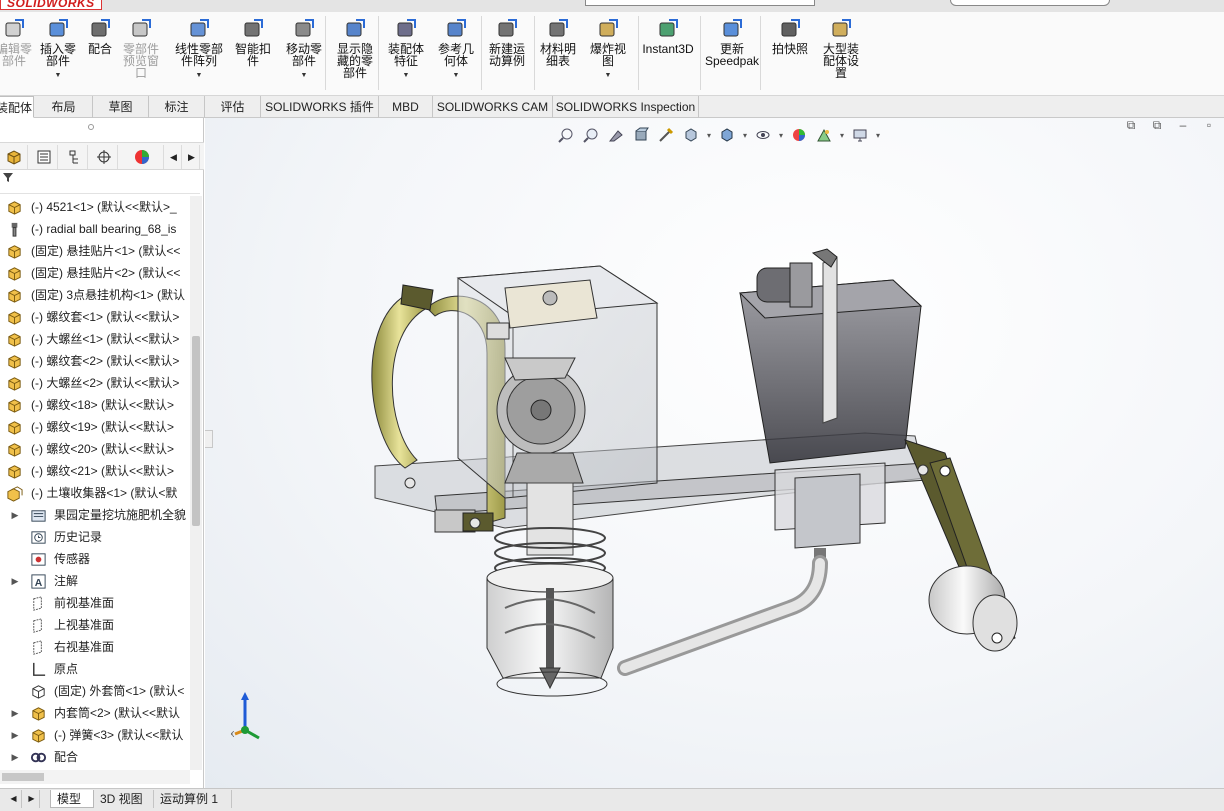  I want to click on triad-z-label: Z, so click(244, 690).